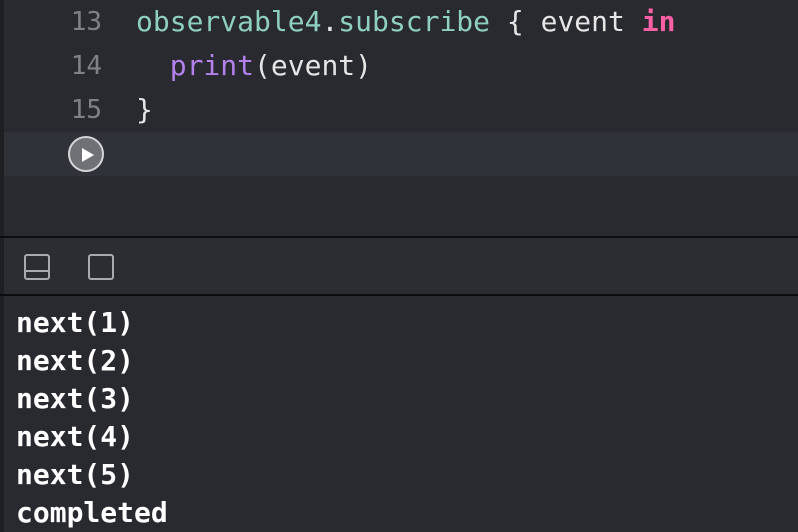 This screenshot has height=532, width=798. I want to click on hide-debug-area-button, so click(37, 267).